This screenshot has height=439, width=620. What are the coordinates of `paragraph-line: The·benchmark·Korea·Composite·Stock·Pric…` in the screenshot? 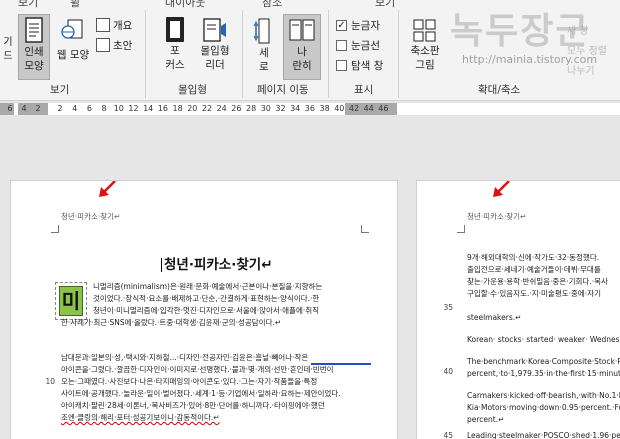 It's located at (543, 361).